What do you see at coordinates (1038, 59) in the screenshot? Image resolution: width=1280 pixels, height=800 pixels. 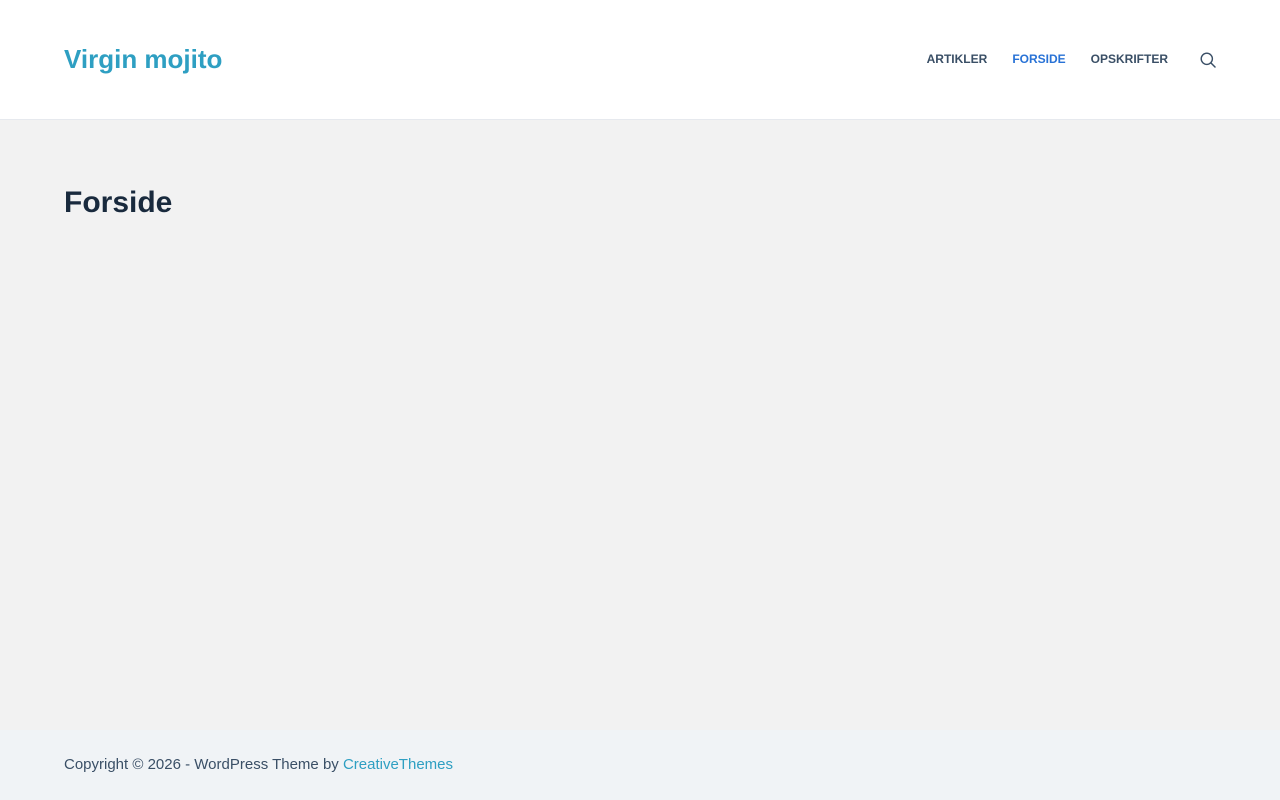 I see `nav-item-forside: FORSIDE` at bounding box center [1038, 59].